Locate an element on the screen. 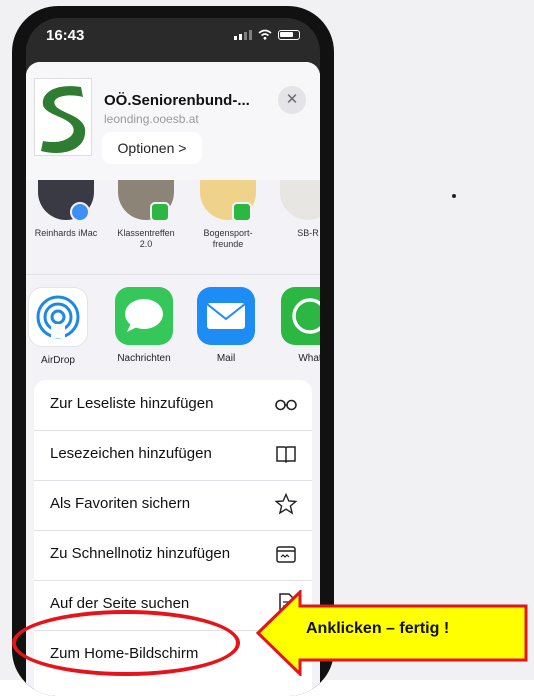  signal-icon is located at coordinates (243, 34).